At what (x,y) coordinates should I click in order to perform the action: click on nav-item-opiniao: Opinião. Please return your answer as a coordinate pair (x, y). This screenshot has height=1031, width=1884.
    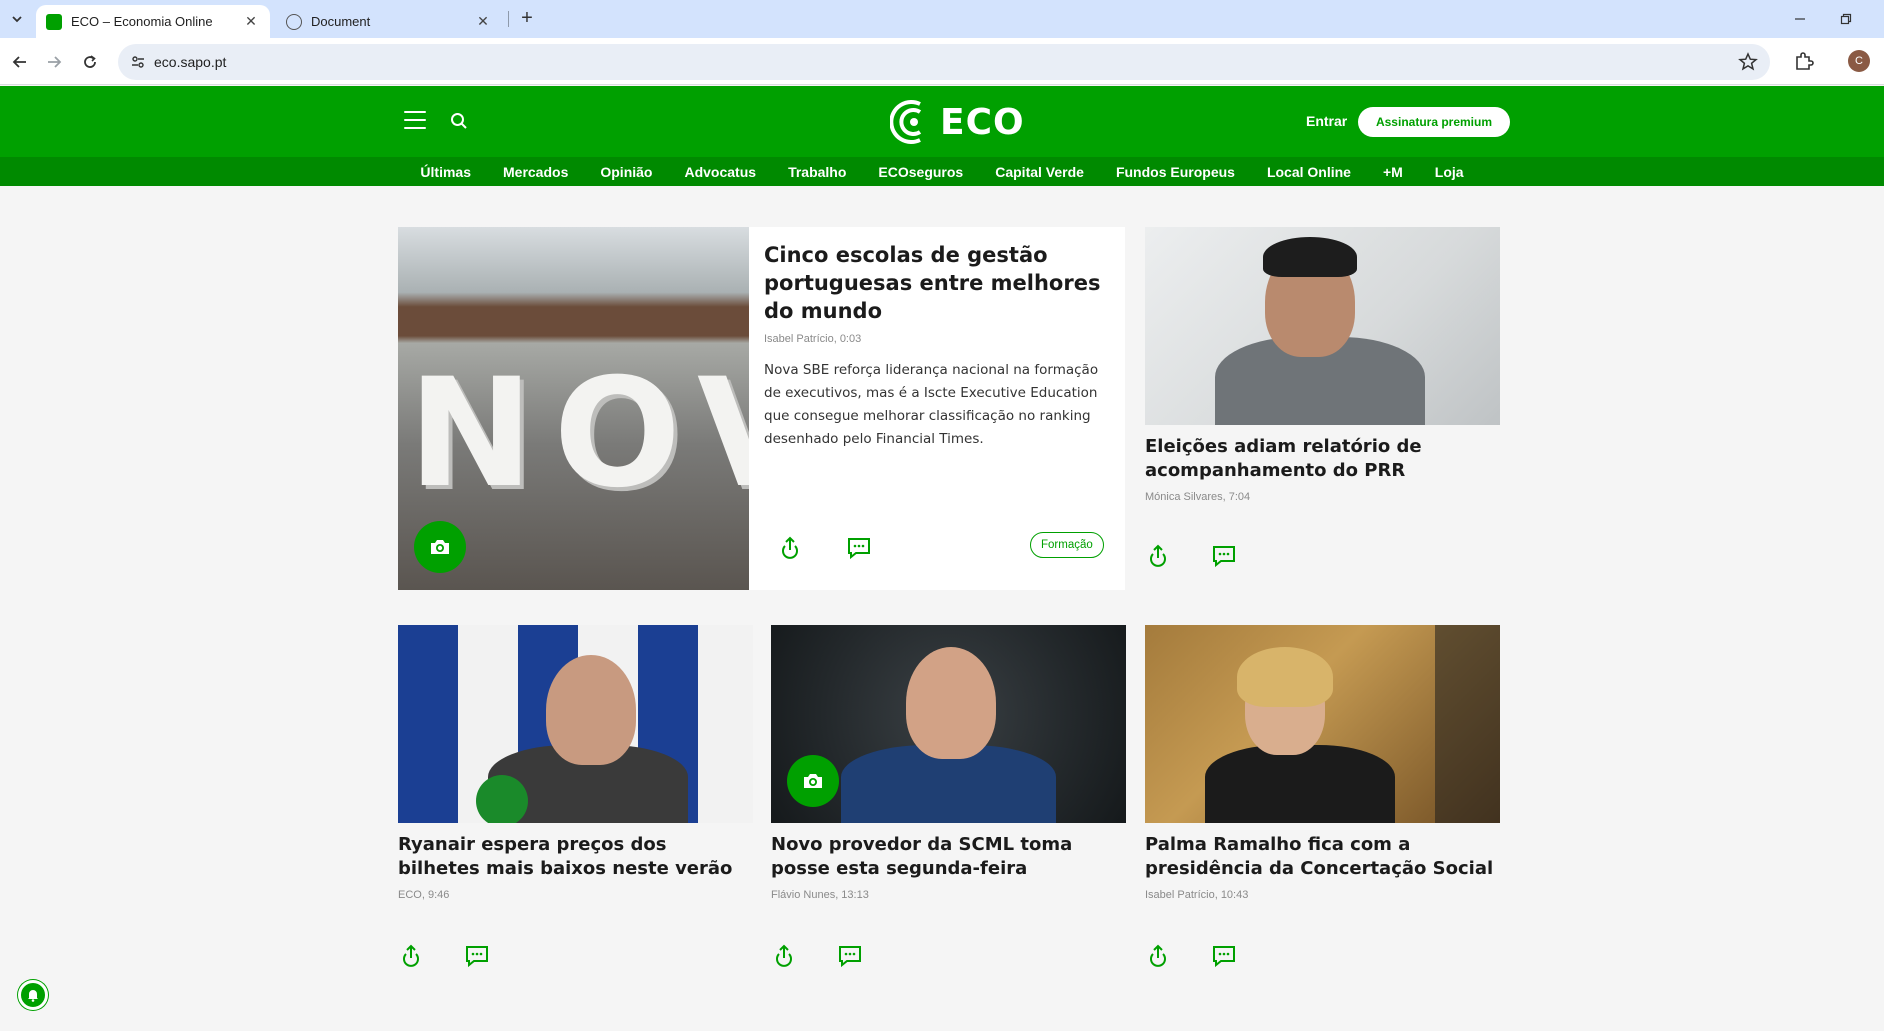
    Looking at the image, I should click on (626, 172).